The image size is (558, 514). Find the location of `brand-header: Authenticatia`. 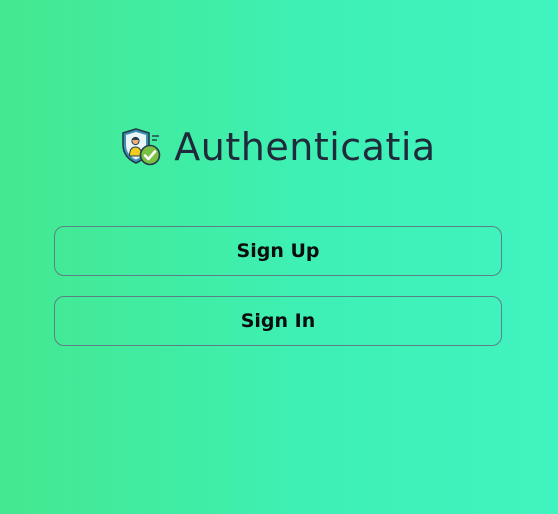

brand-header: Authenticatia is located at coordinates (279, 147).